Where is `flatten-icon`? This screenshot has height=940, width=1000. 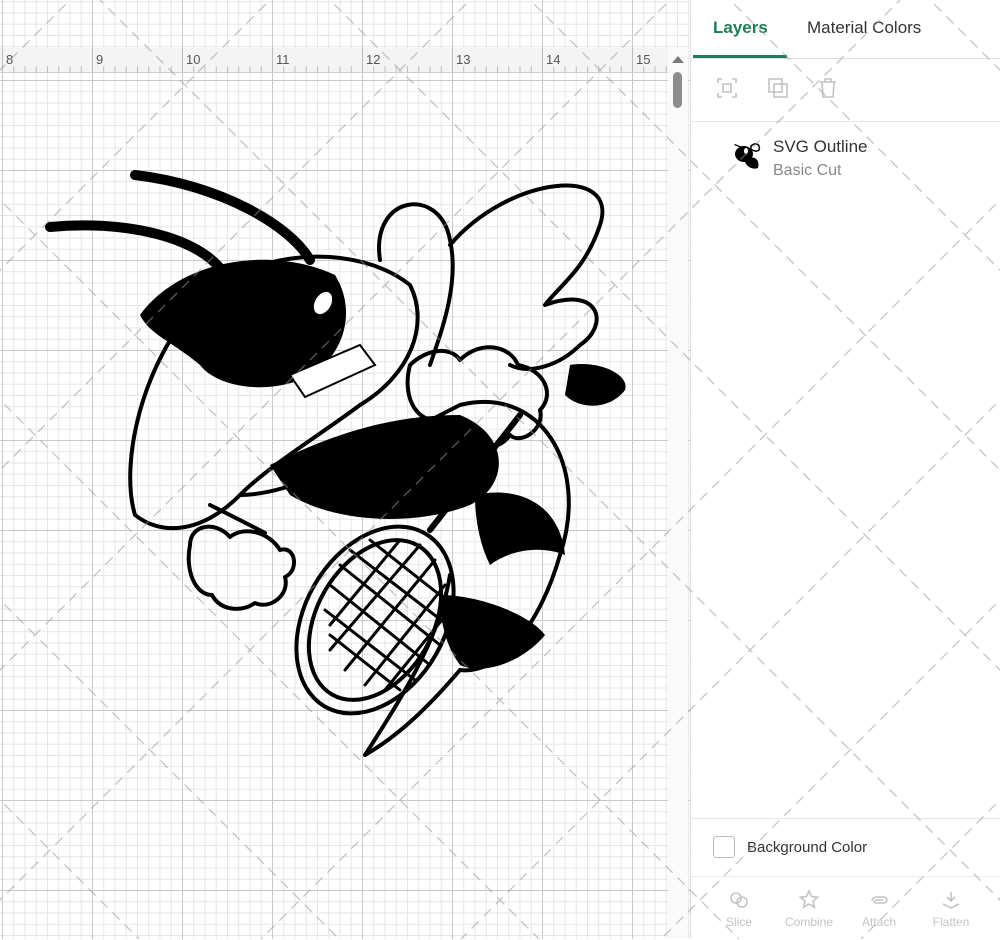
flatten-icon is located at coordinates (951, 900).